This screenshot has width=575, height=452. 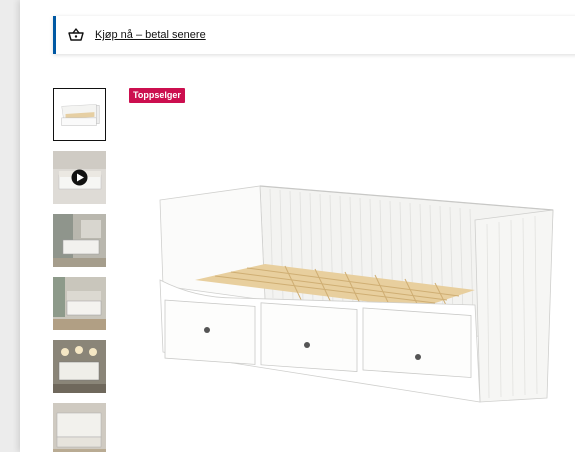 What do you see at coordinates (79, 114) in the screenshot?
I see `thumbnail-daybed-front` at bounding box center [79, 114].